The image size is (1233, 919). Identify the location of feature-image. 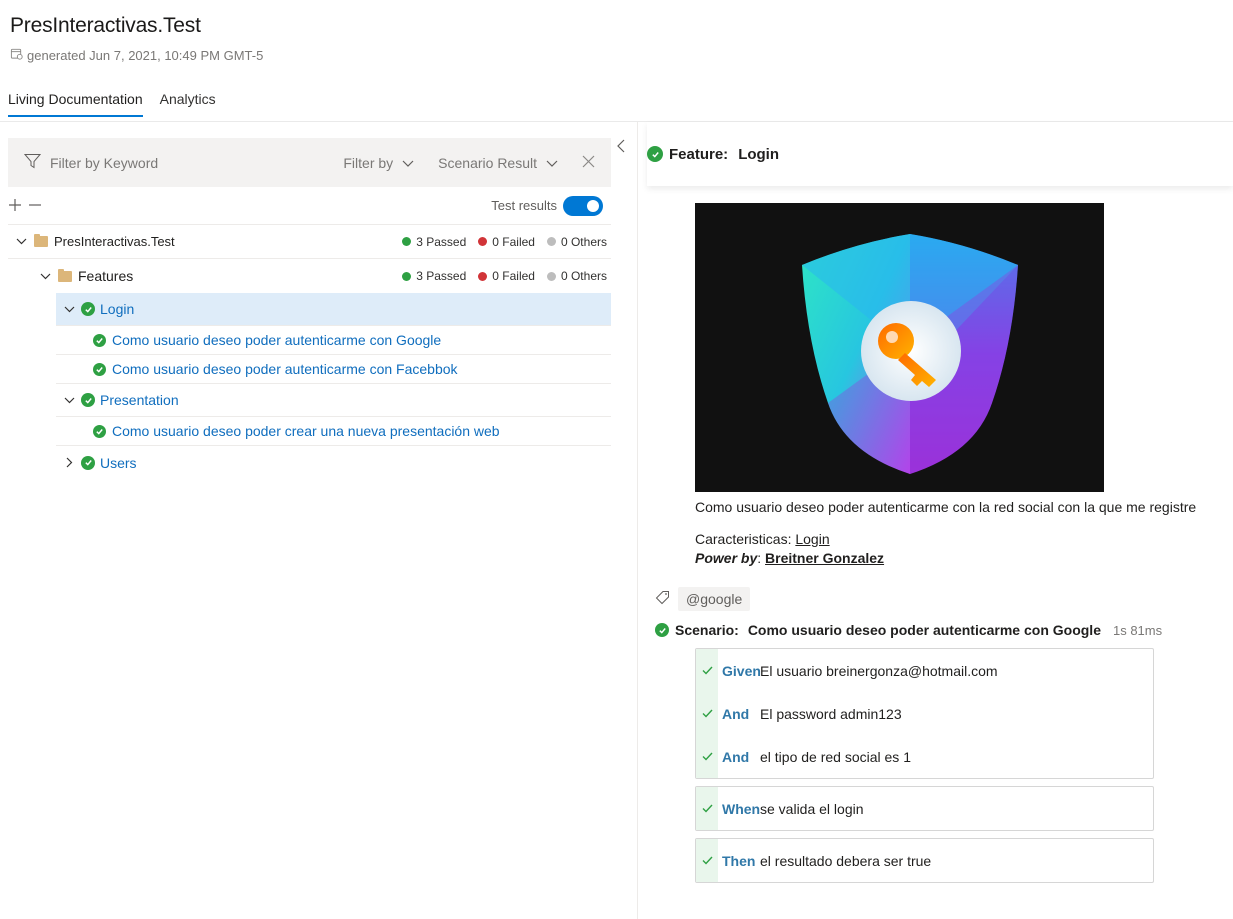
(899, 347).